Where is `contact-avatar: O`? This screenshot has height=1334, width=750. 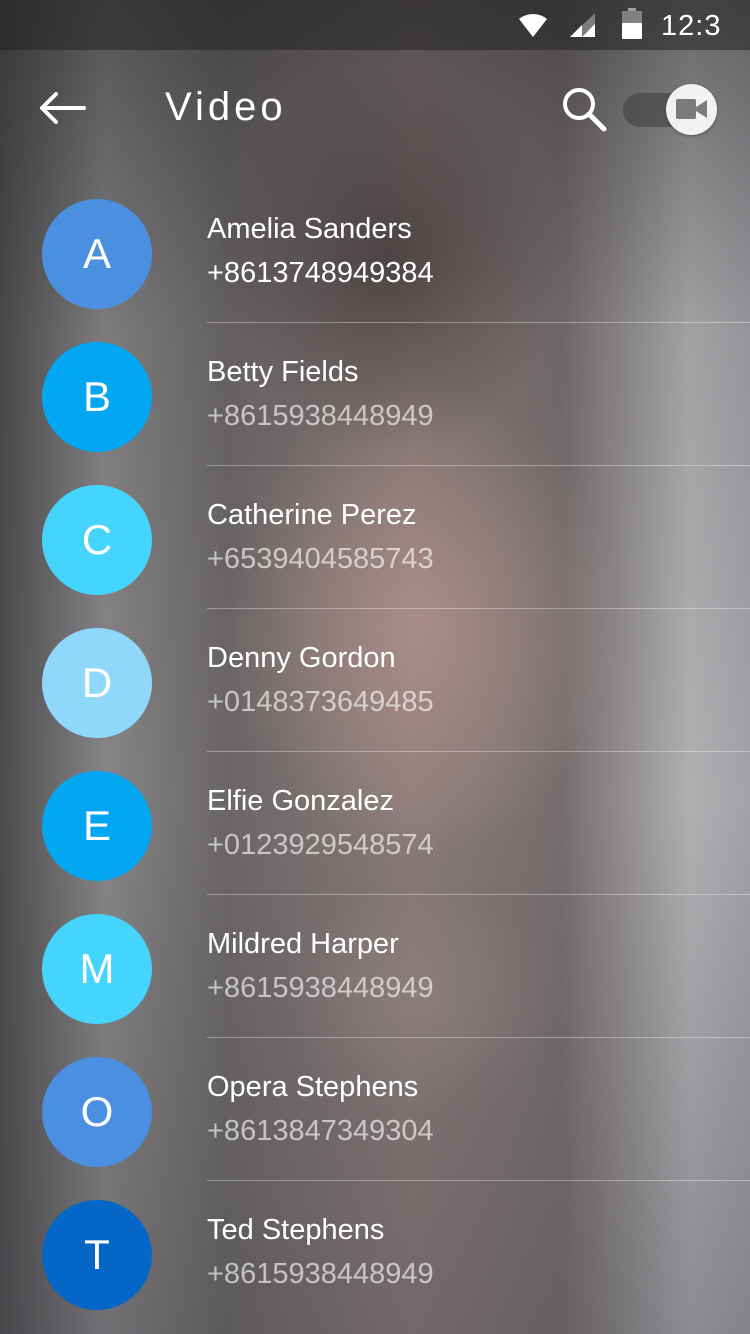
contact-avatar: O is located at coordinates (97, 1112).